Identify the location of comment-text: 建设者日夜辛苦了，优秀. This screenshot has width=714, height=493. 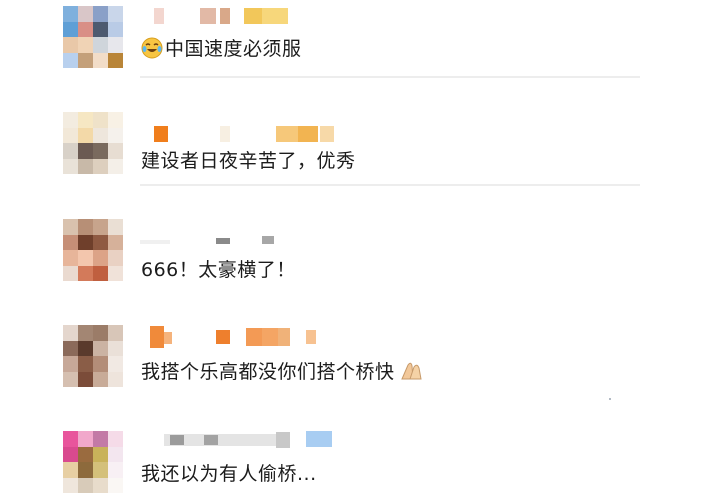
(248, 161).